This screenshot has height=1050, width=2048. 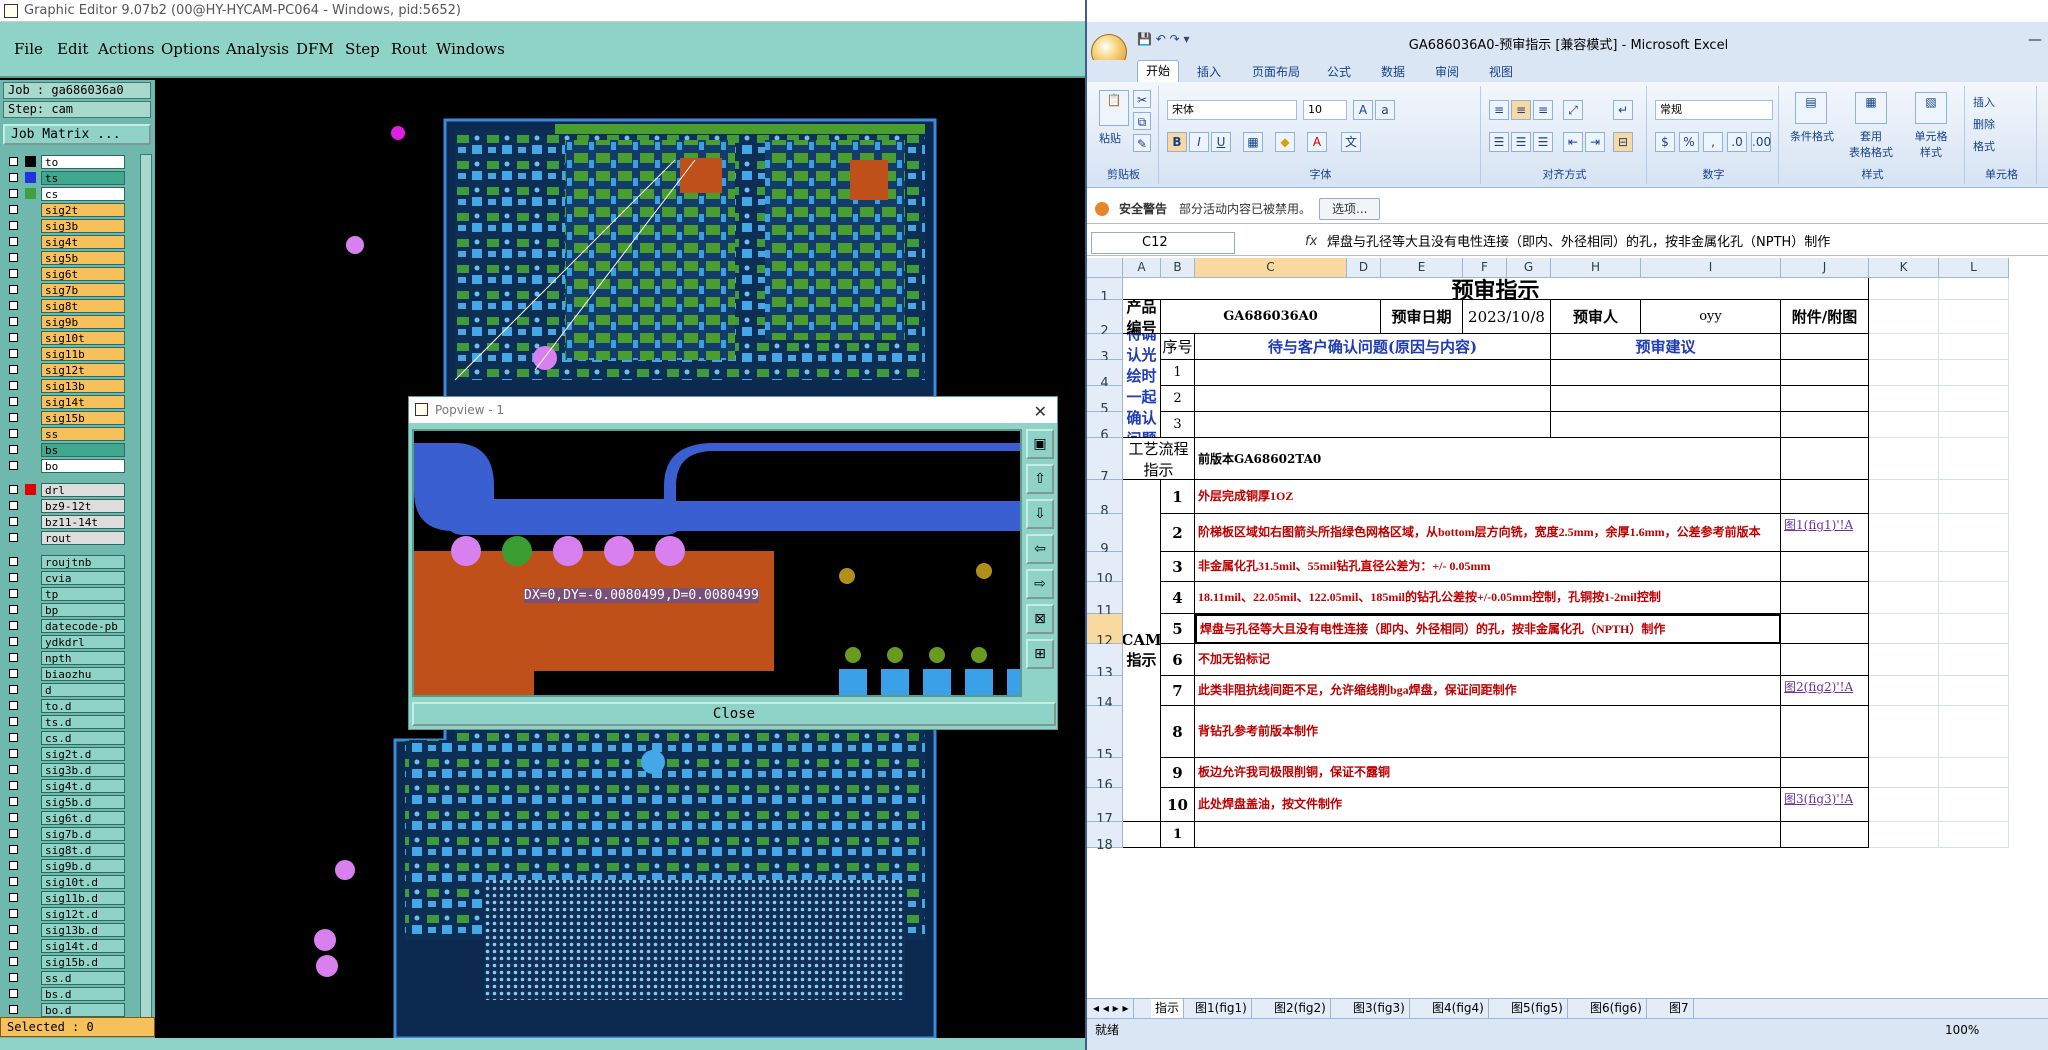 What do you see at coordinates (1679, 1008) in the screenshot?
I see `sheet-tab: 图7` at bounding box center [1679, 1008].